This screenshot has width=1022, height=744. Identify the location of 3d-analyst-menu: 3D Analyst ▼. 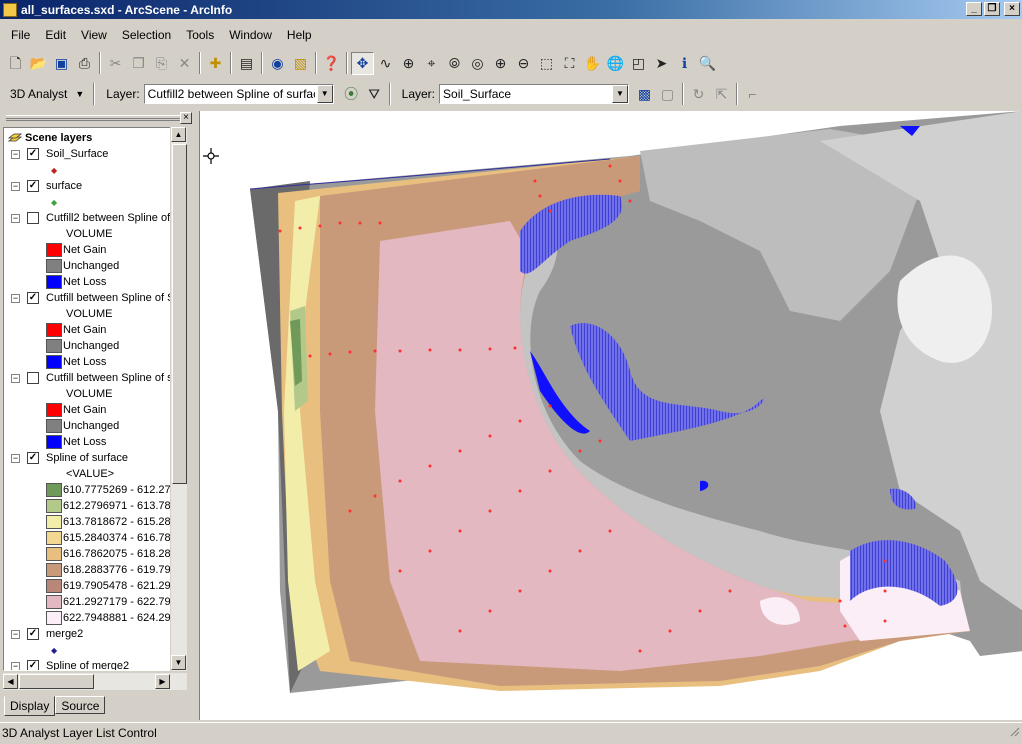
(45, 94).